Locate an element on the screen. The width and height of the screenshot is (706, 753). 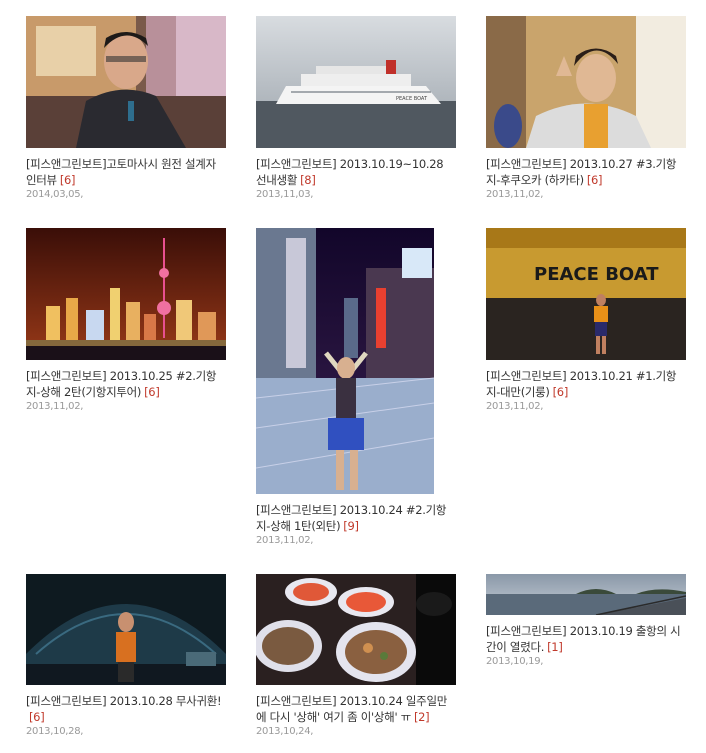
post-title: [피스앤그린보트] 2013.10.27 #3.기항지-후쿠오카 (하카타) is located at coordinates (581, 172).